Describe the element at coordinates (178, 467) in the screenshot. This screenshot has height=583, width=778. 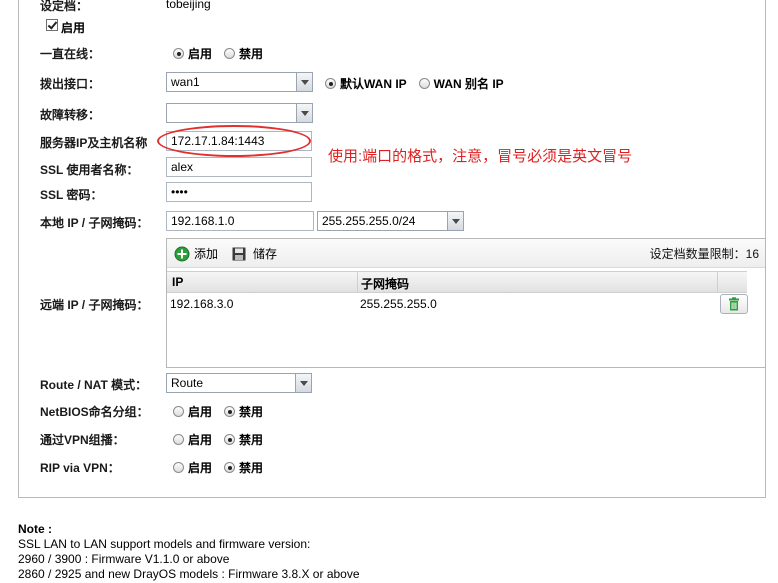
I see `rip-enable-radio` at that location.